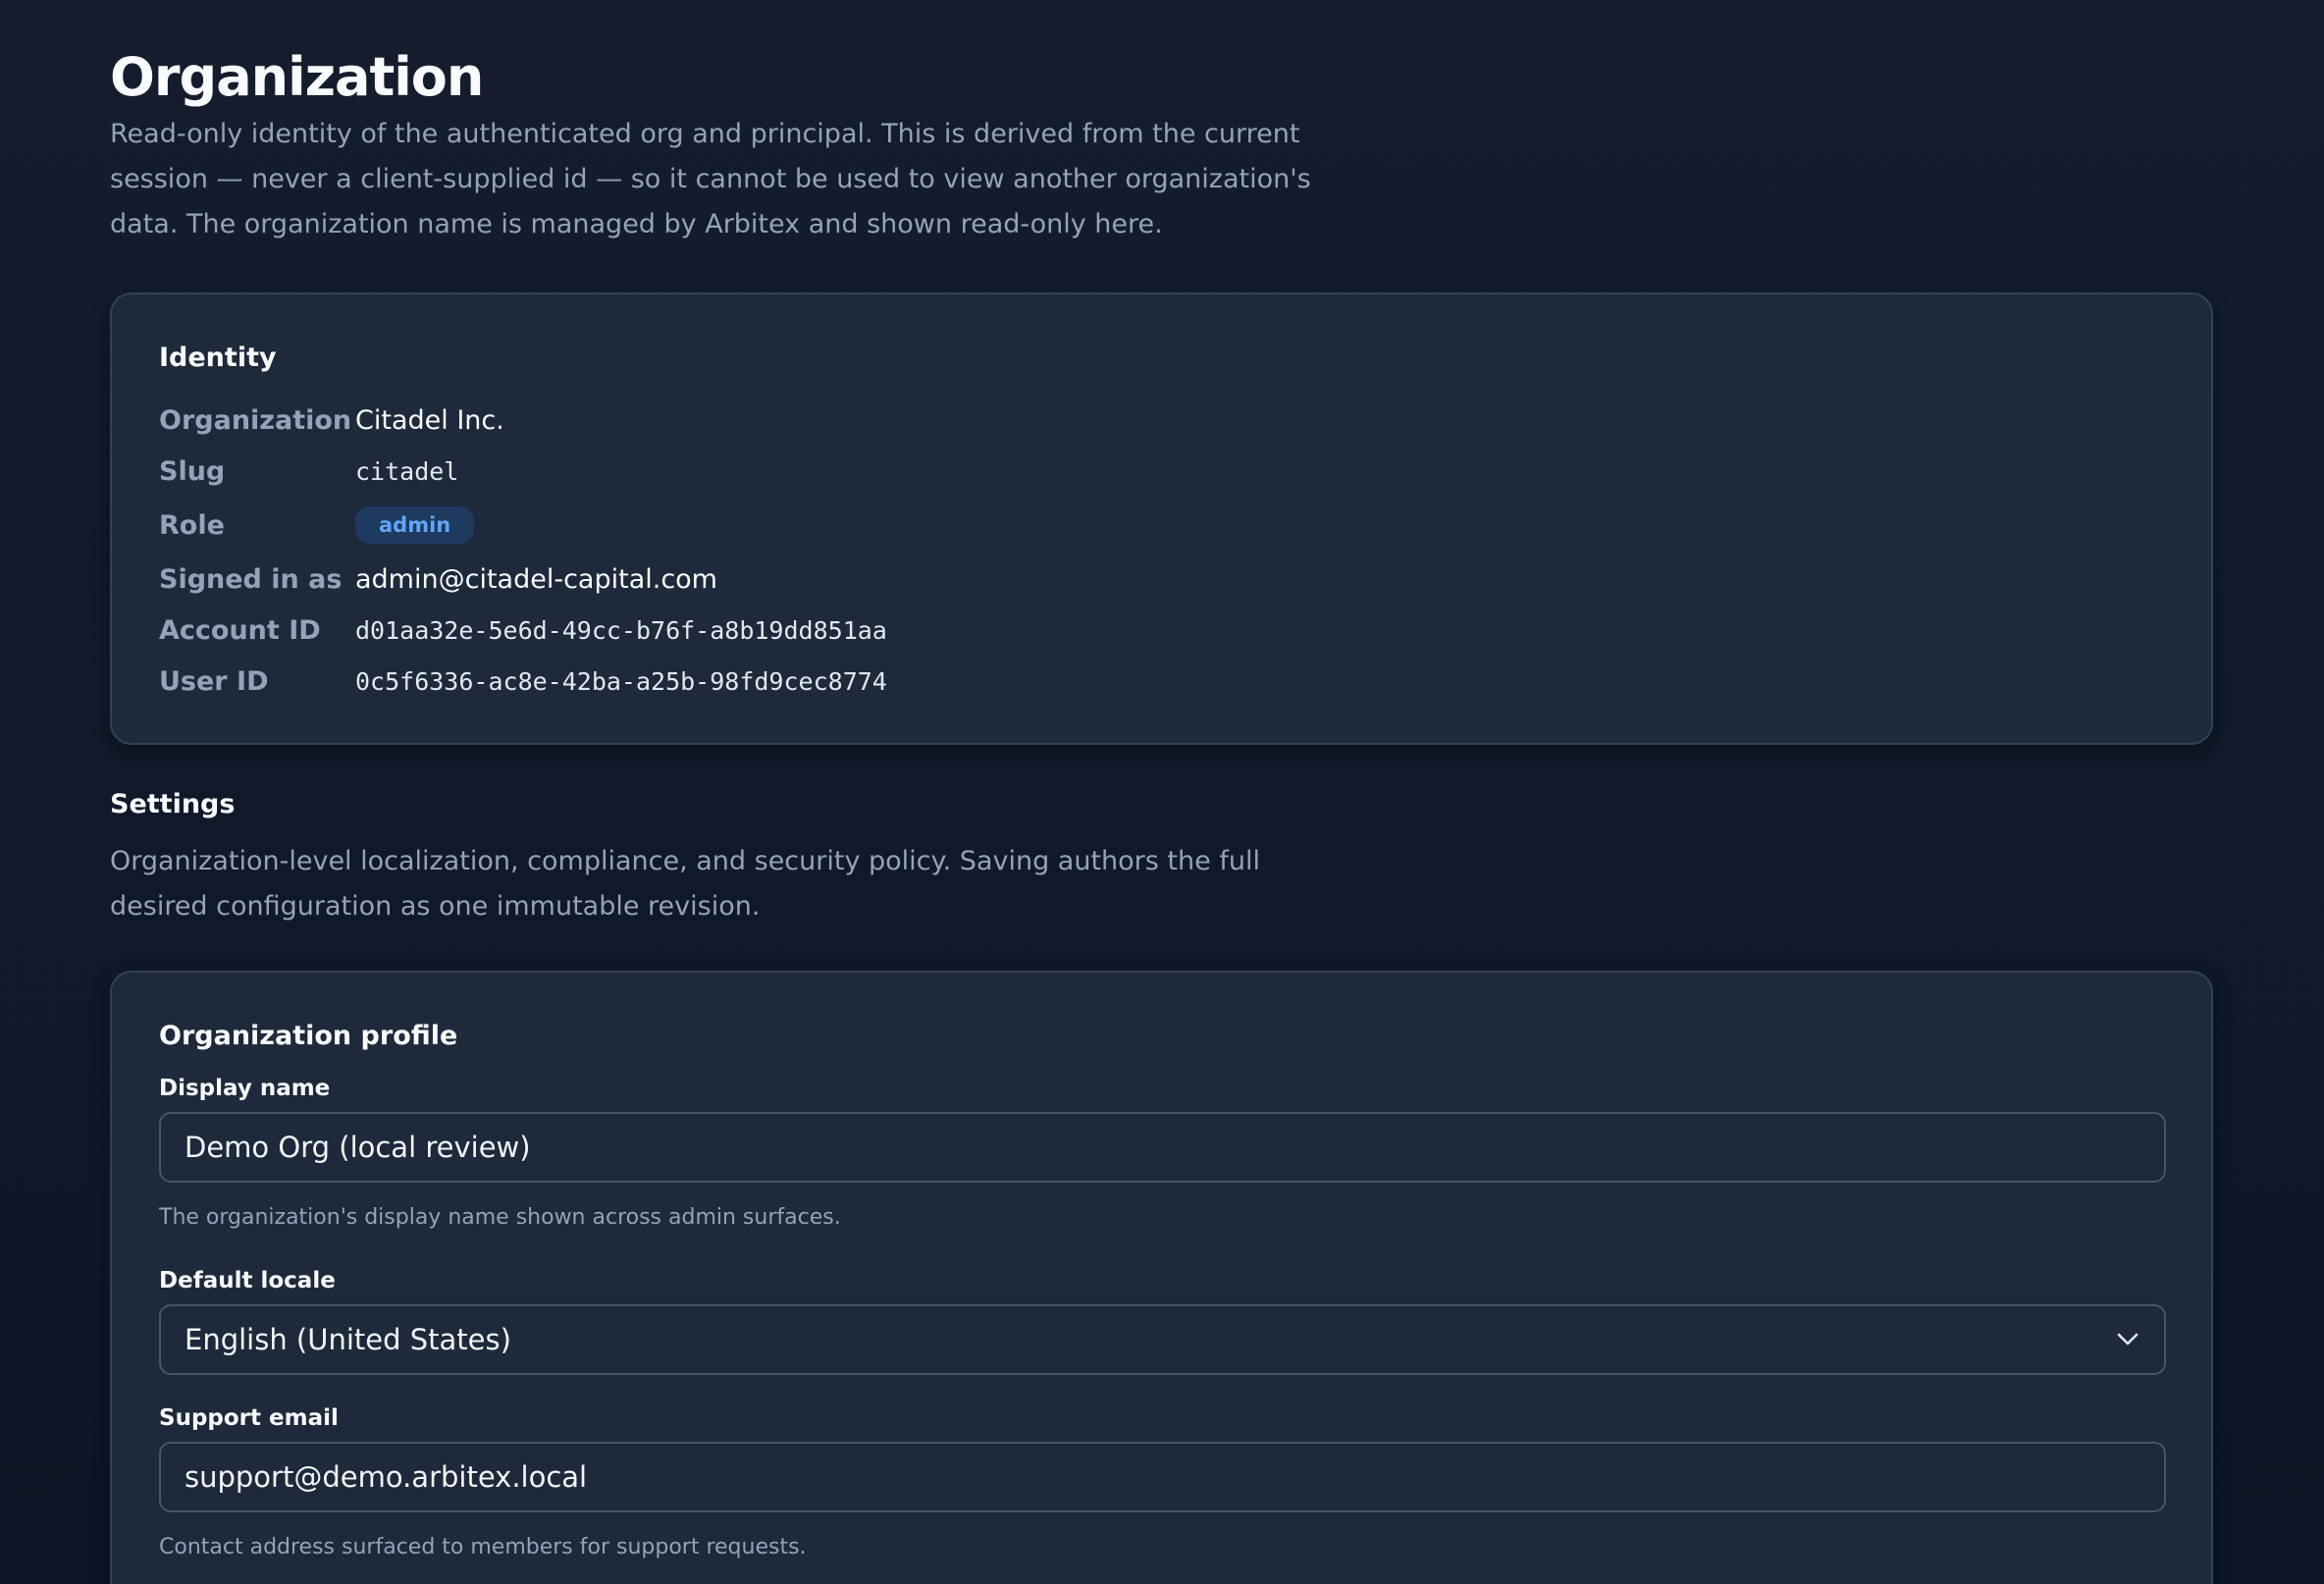  Describe the element at coordinates (214, 681) in the screenshot. I see `identity-label: User ID` at that location.